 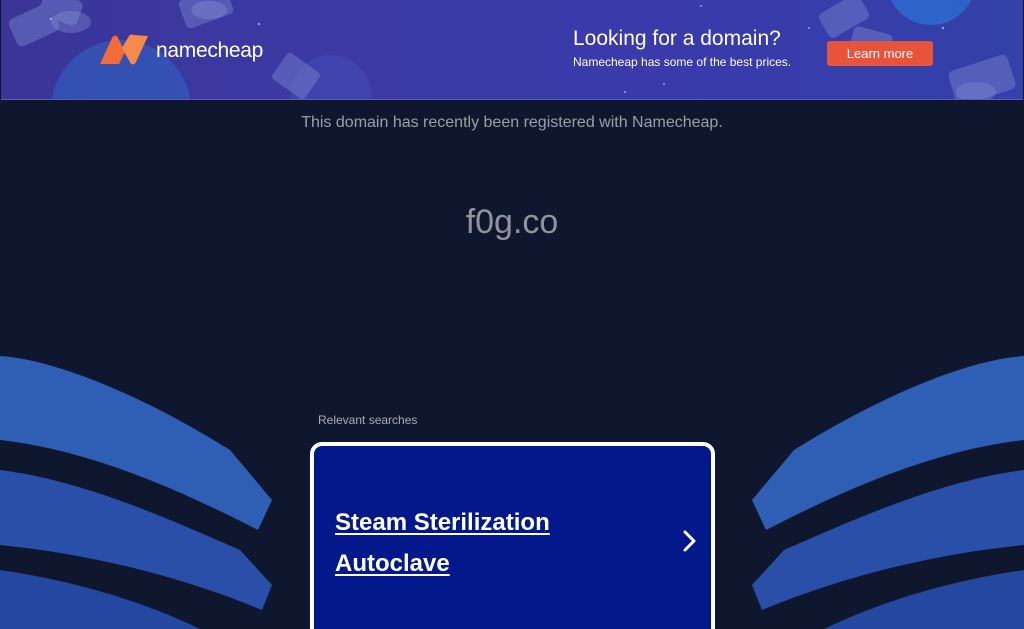 What do you see at coordinates (677, 38) in the screenshot?
I see `promo-title: Looking for a domain?` at bounding box center [677, 38].